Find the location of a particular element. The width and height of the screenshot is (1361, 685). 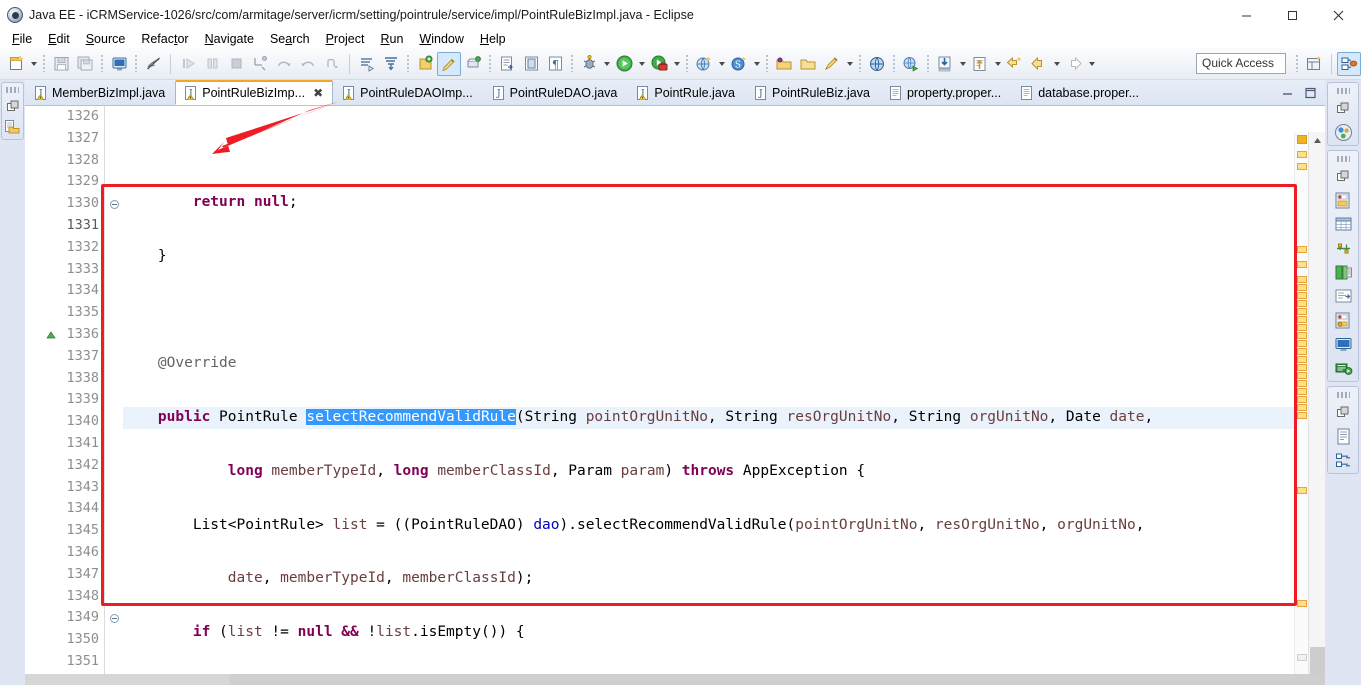

console-icon is located at coordinates (1343, 296).